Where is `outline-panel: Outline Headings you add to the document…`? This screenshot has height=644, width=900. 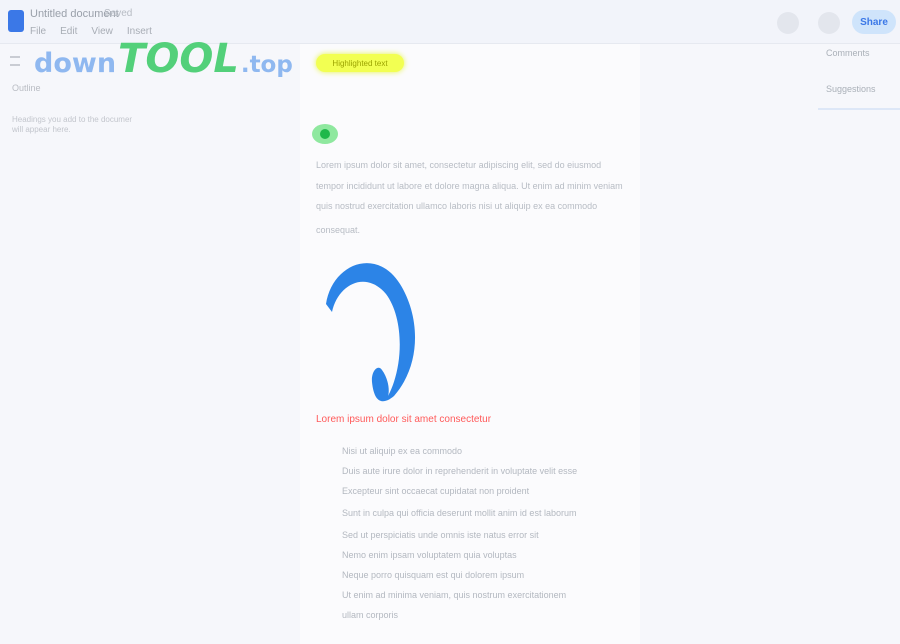 outline-panel: Outline Headings you add to the document… is located at coordinates (85, 99).